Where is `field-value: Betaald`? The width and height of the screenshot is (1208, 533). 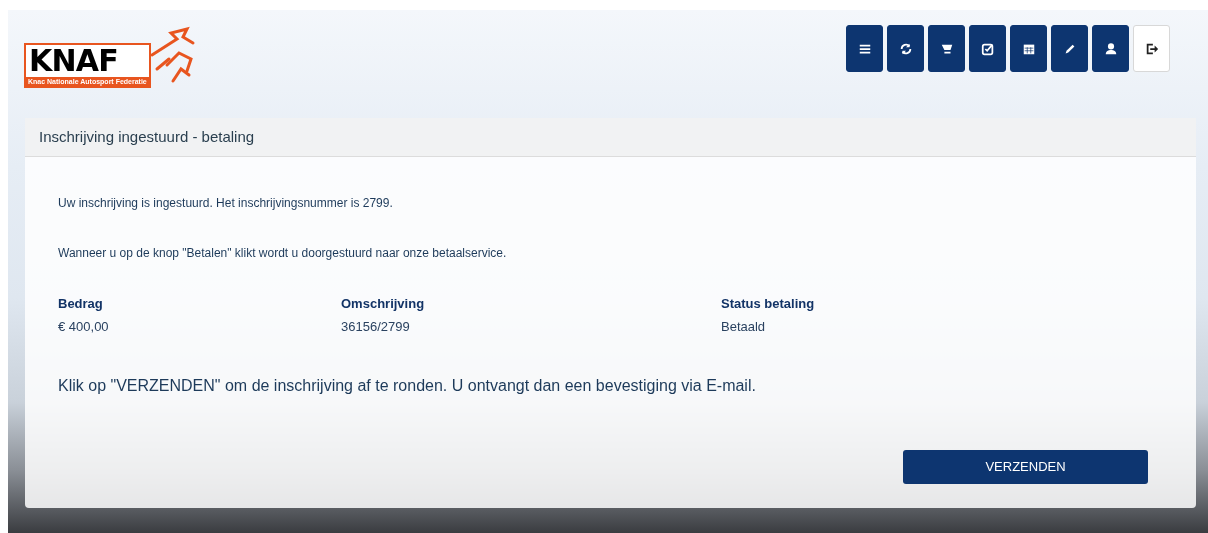
field-value: Betaald is located at coordinates (744, 326).